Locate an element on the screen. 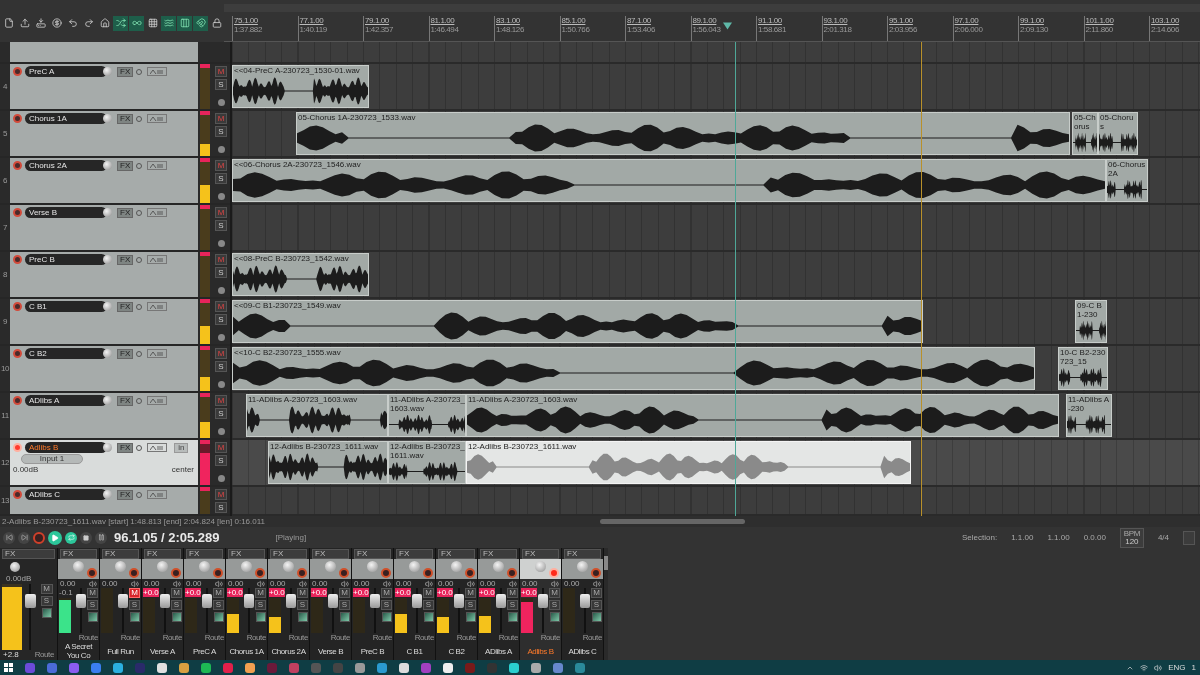 The image size is (1200, 675). media-item: 11-ADlibs A-230 is located at coordinates (1089, 415).